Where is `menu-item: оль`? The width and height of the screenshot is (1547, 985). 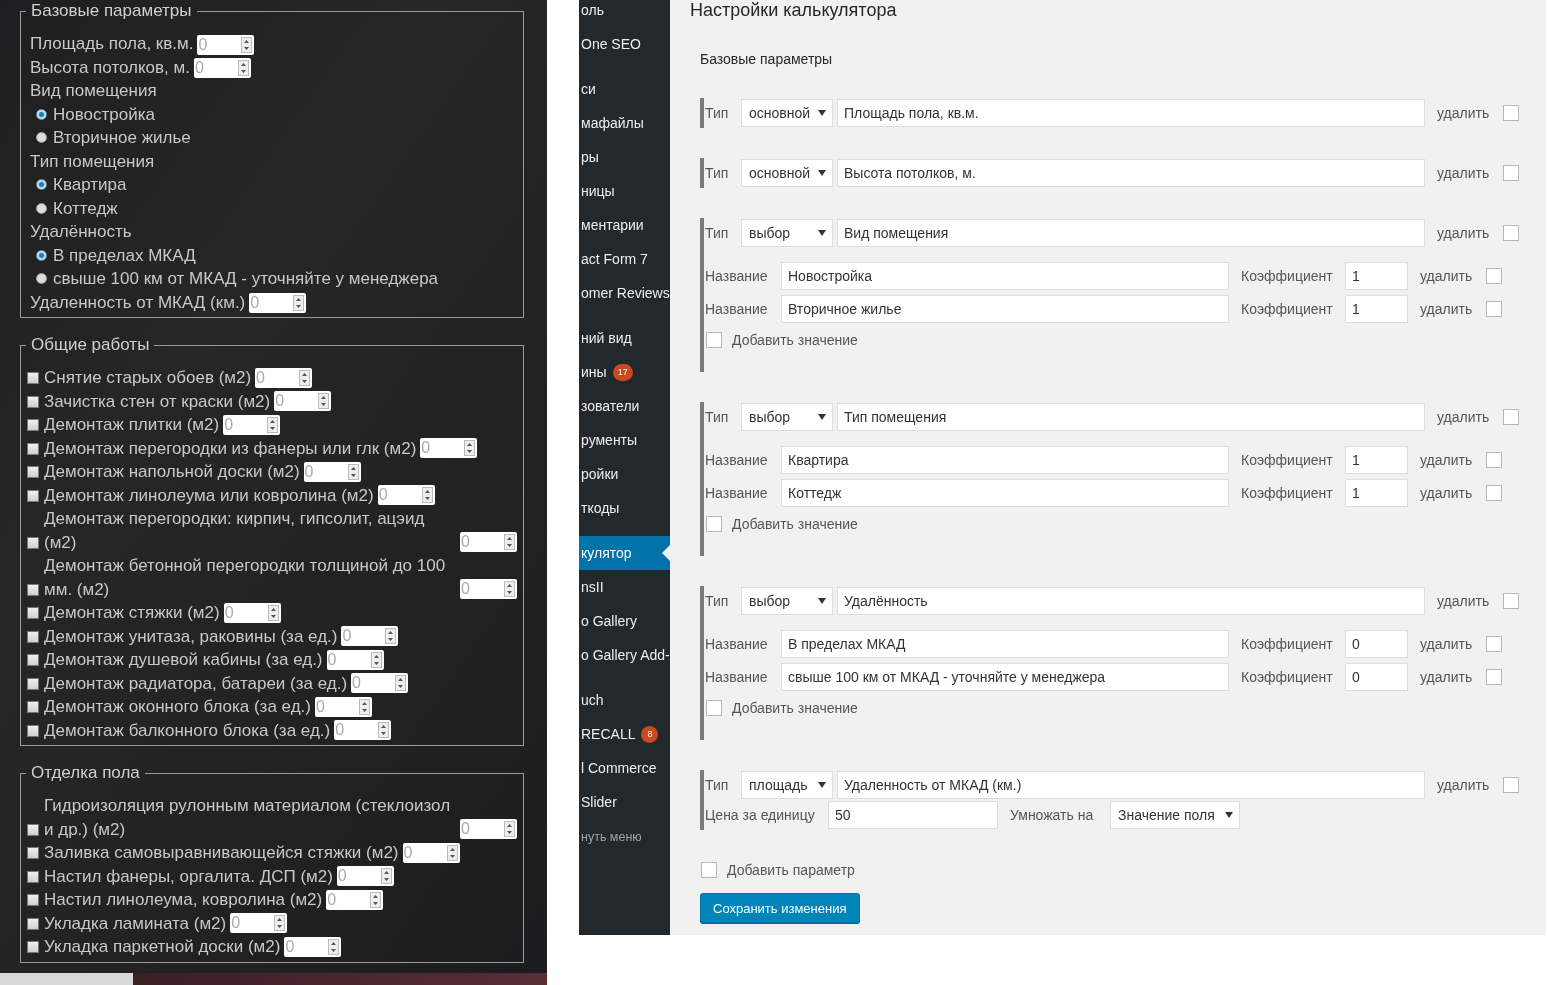 menu-item: оль is located at coordinates (624, 13).